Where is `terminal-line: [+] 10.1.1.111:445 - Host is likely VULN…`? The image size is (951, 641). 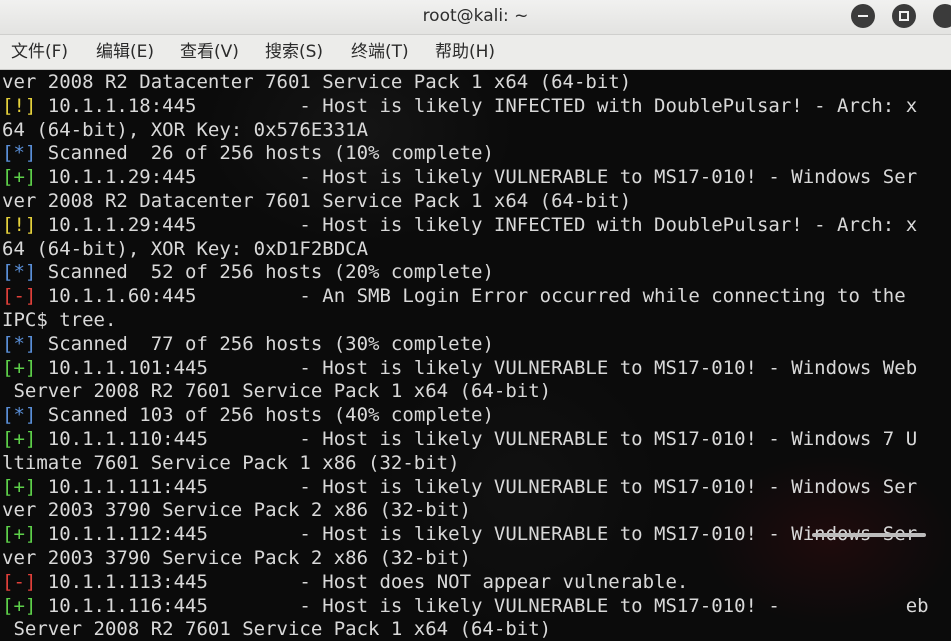 terminal-line: [+] 10.1.1.111:445 - Host is likely VULN… is located at coordinates (459, 487).